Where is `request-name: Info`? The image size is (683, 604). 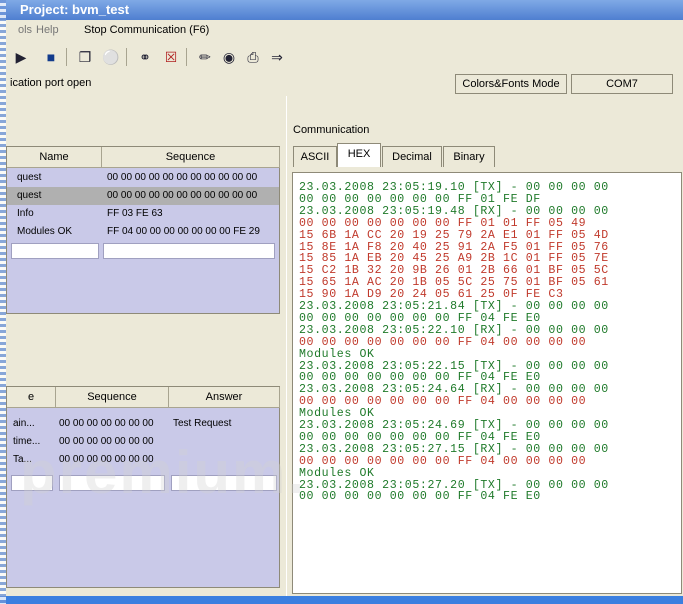 request-name: Info is located at coordinates (25, 213).